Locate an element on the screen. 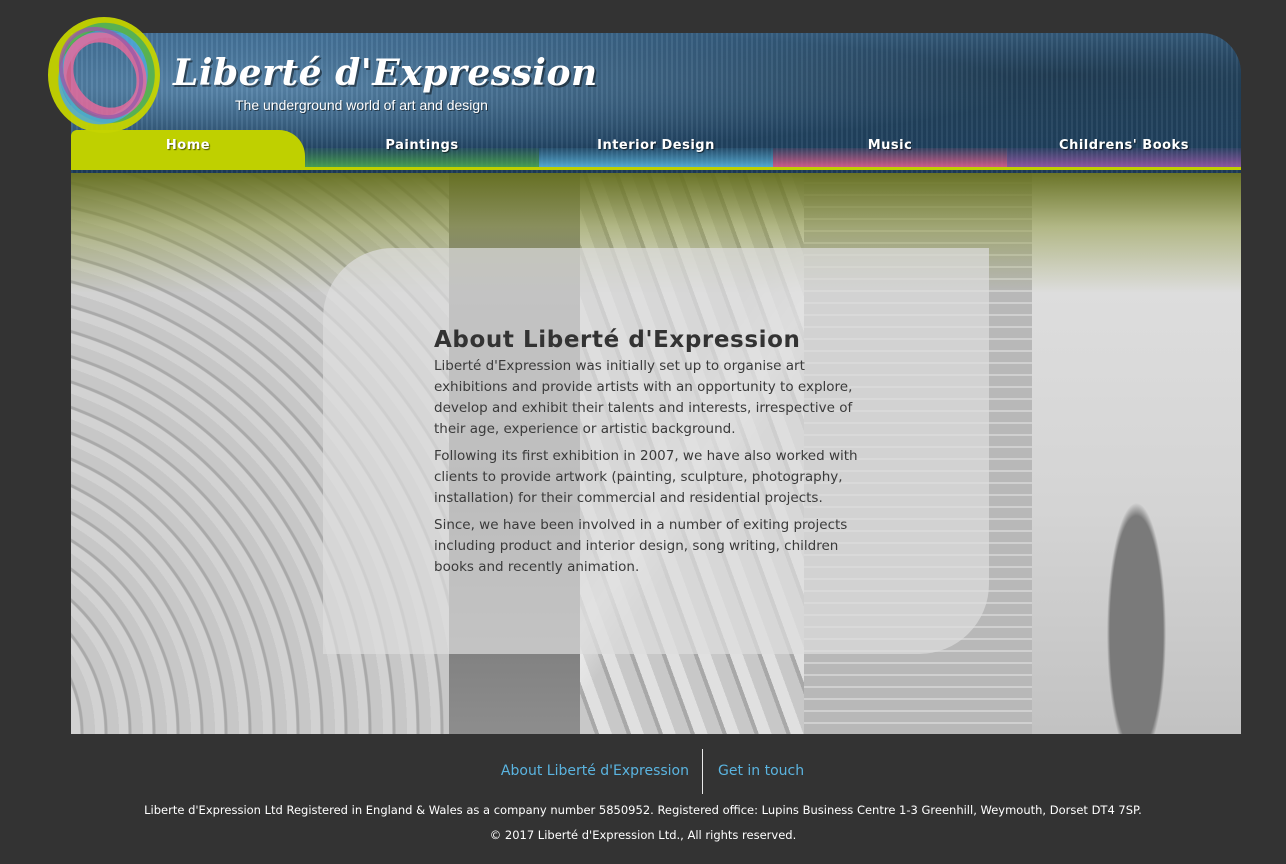 This screenshot has height=864, width=1286. footer-link-contact: Get in touch is located at coordinates (761, 771).